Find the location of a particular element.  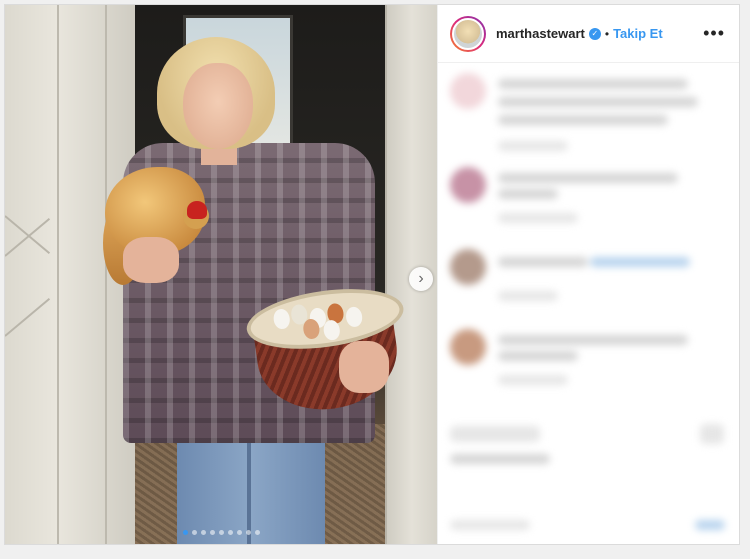

hand-left is located at coordinates (151, 260).